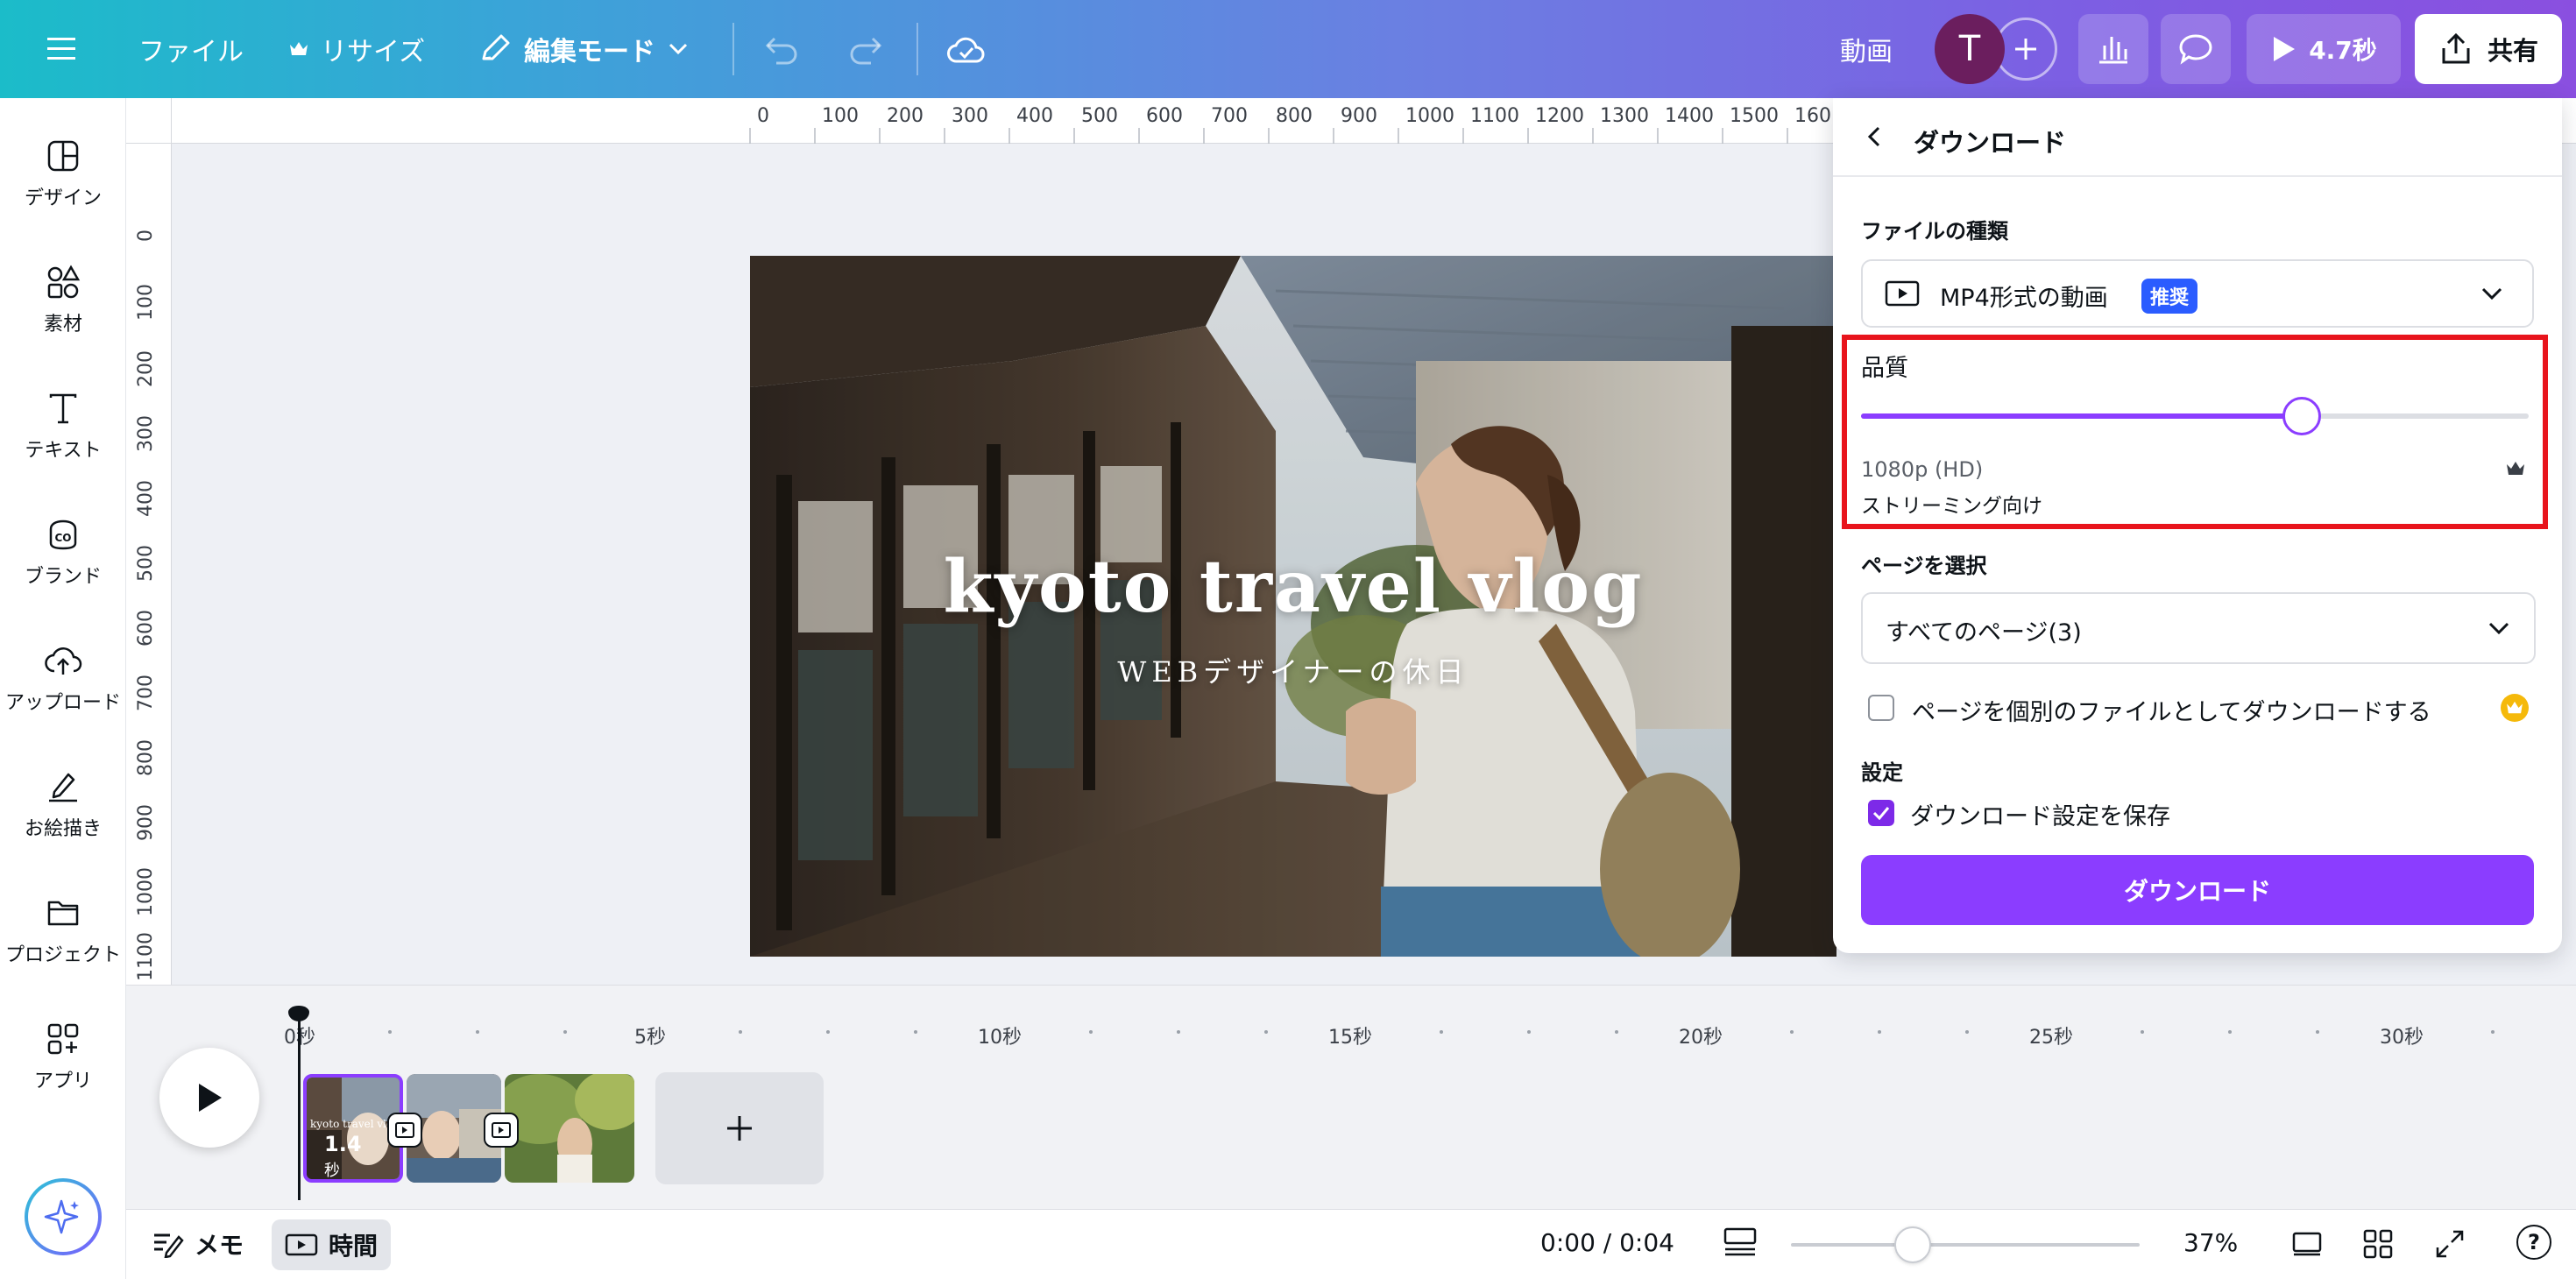 This screenshot has height=1279, width=2576. What do you see at coordinates (583, 49) in the screenshot?
I see `edit-mode-dropdown: 編集モード` at bounding box center [583, 49].